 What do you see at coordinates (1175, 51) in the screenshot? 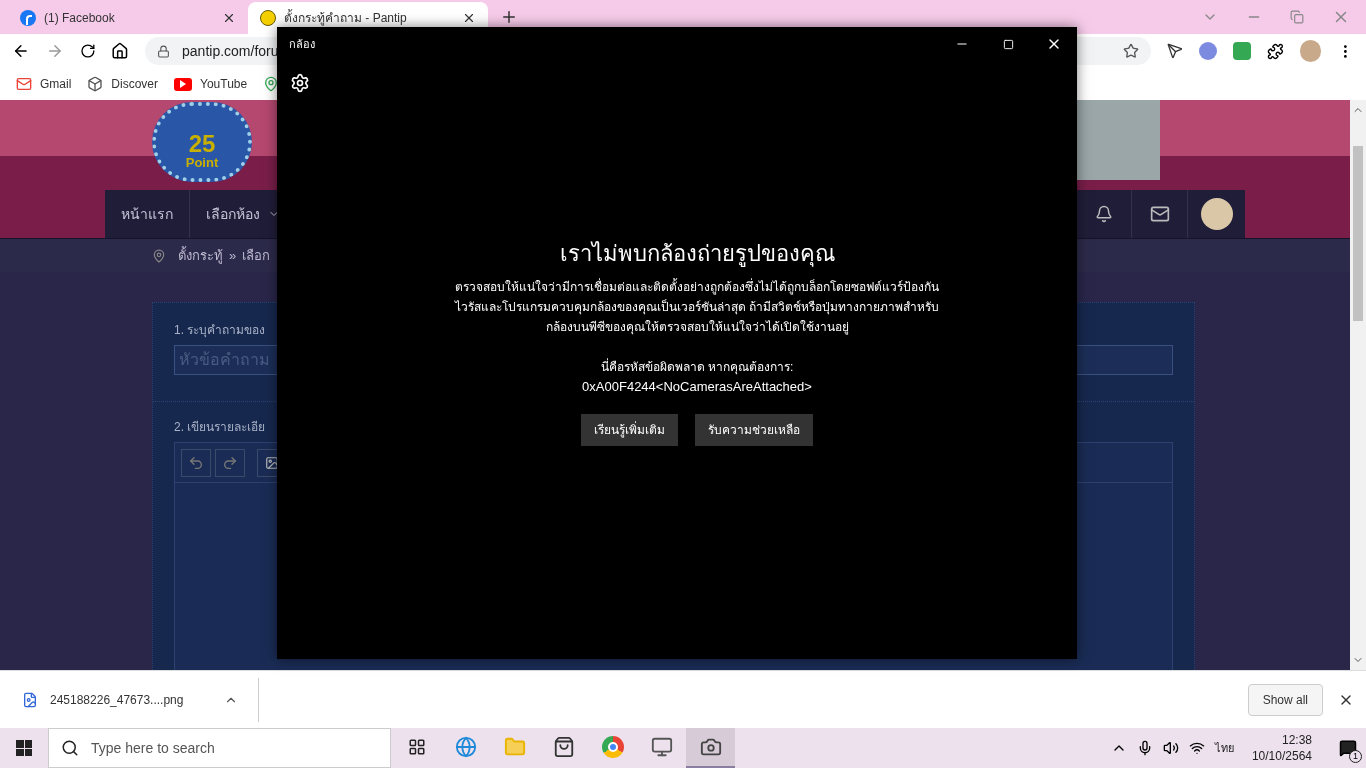
I see `cursor-icon` at bounding box center [1175, 51].